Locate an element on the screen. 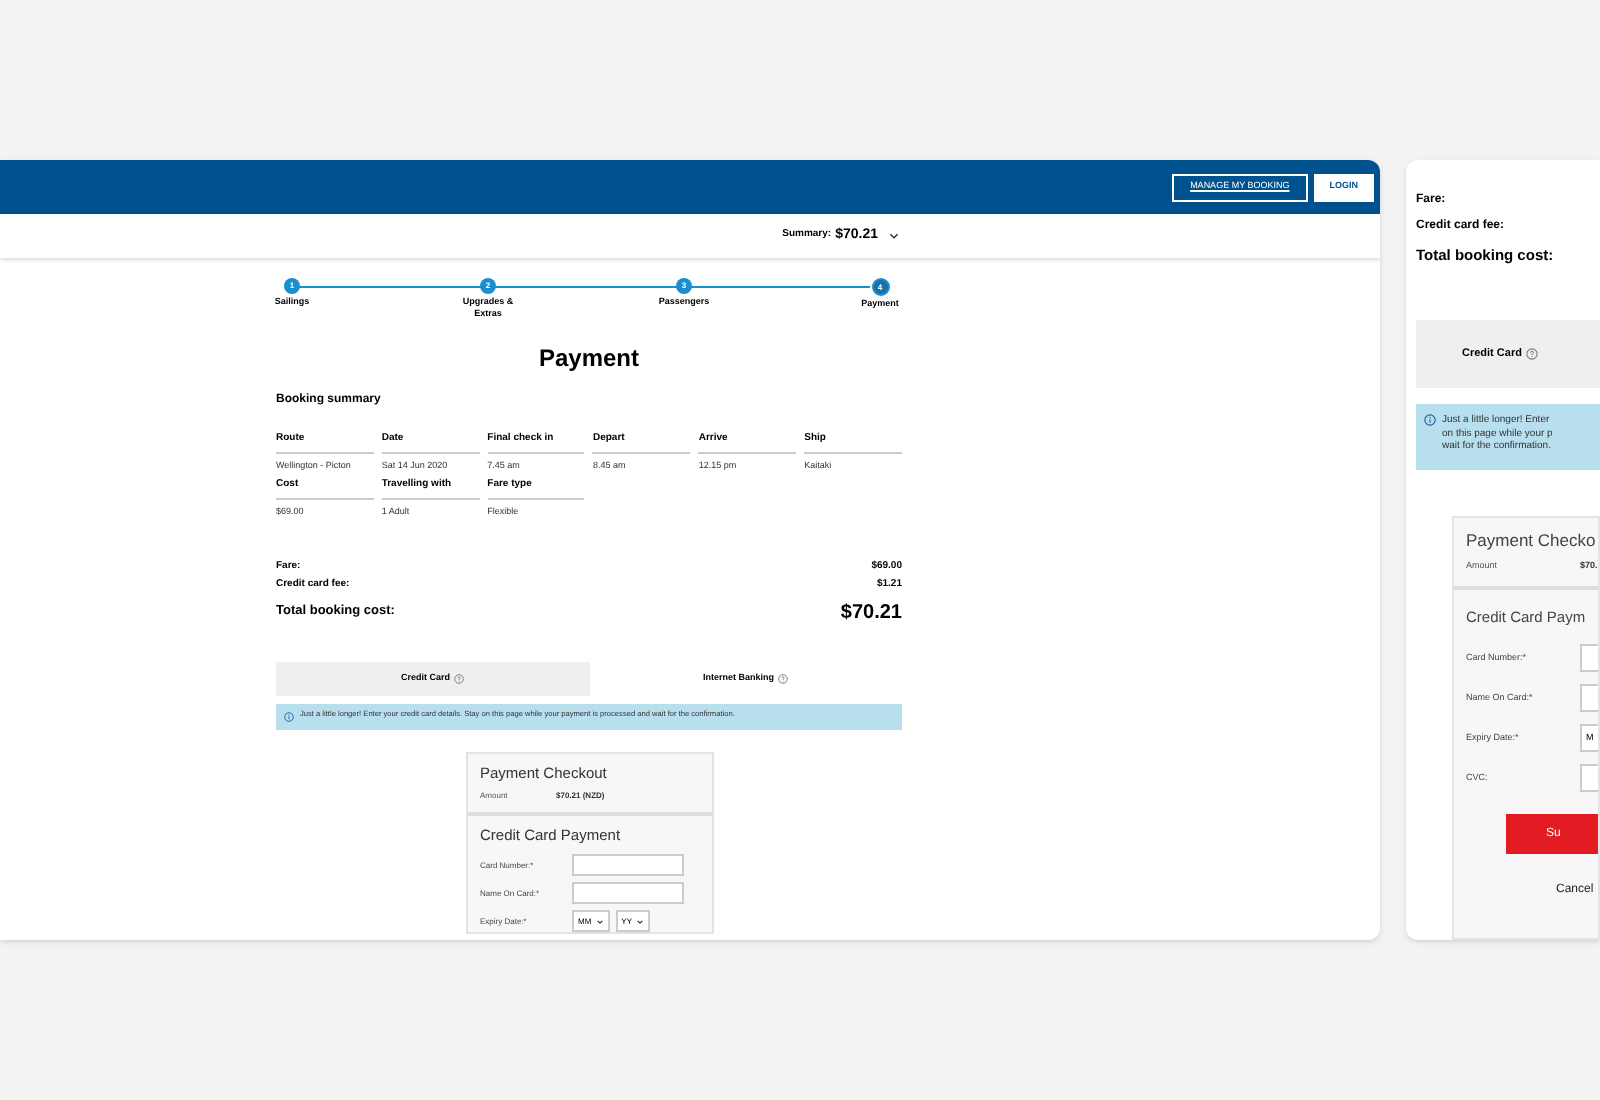 Image resolution: width=1600 pixels, height=1100 pixels. page-title: Payment is located at coordinates (589, 359).